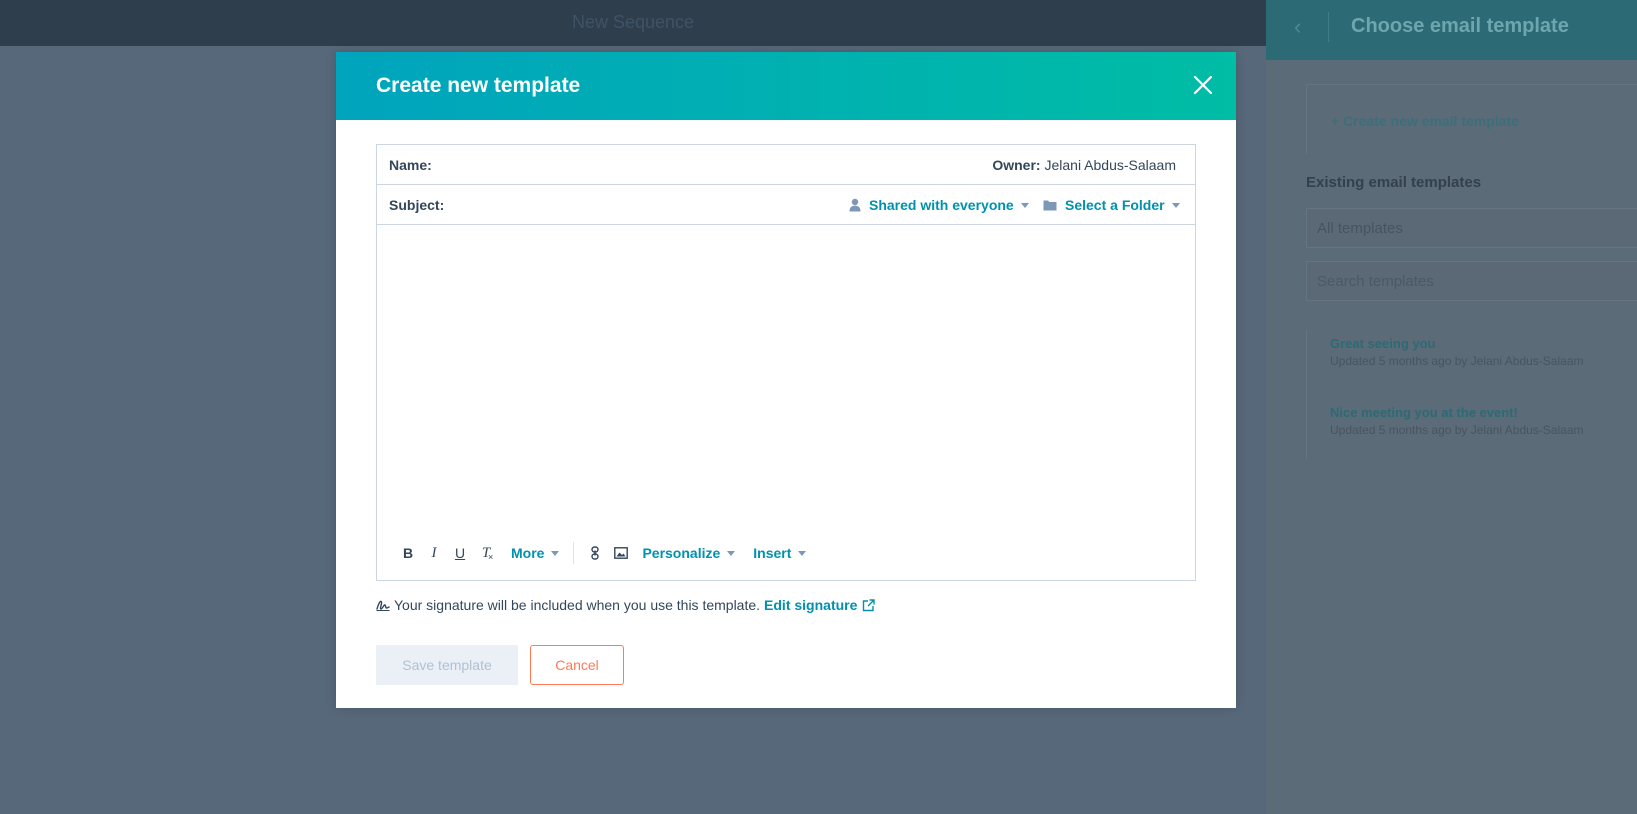 This screenshot has height=814, width=1637. I want to click on name-row: Name: Owner: Jelani Abdus-Salaam, so click(786, 165).